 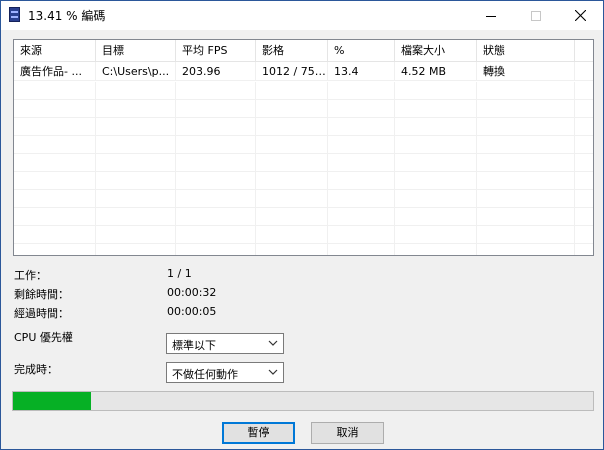 What do you see at coordinates (14, 14) in the screenshot?
I see `film-strip-icon` at bounding box center [14, 14].